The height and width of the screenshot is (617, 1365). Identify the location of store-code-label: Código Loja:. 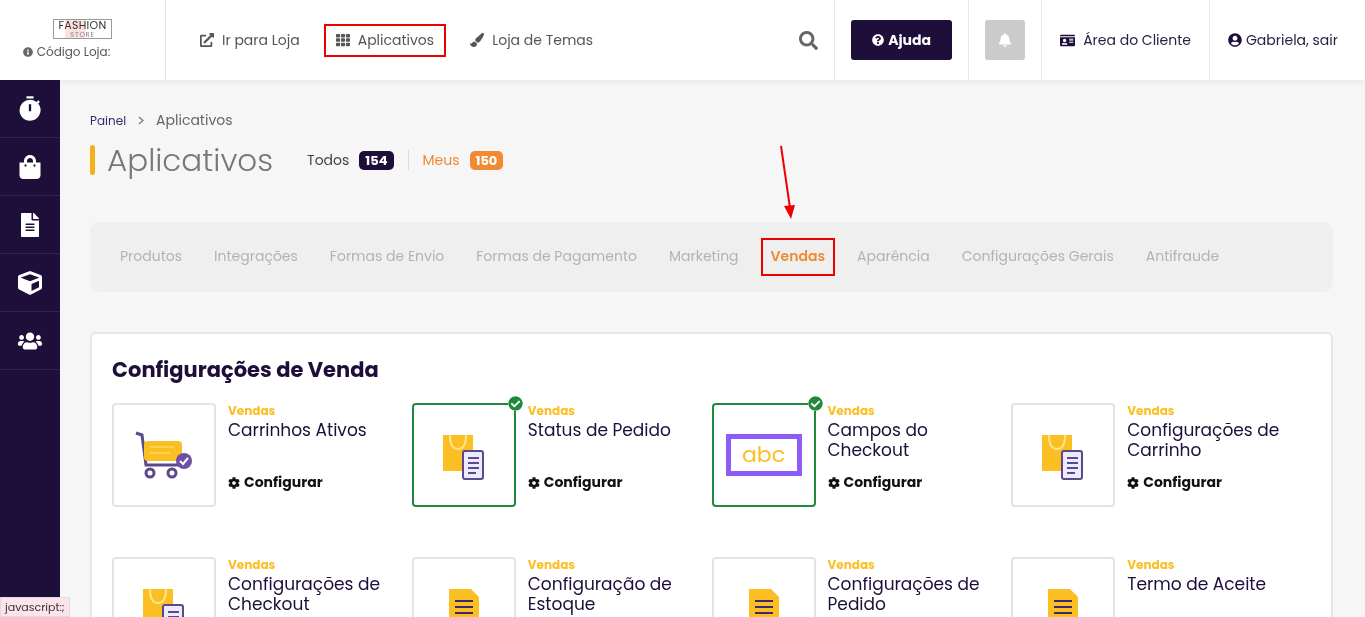
(73, 52).